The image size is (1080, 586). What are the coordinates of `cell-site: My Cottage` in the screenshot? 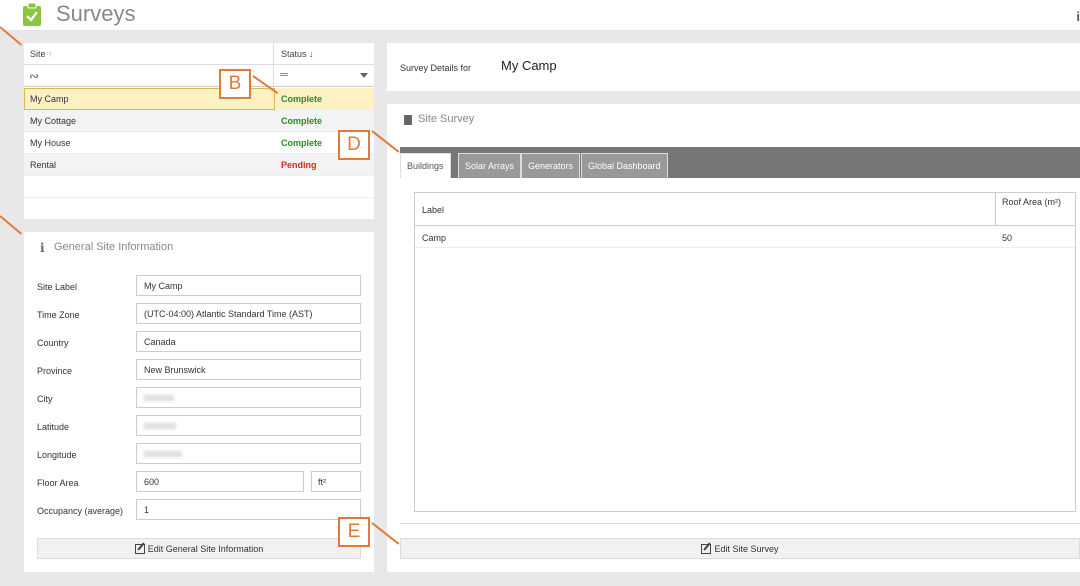 It's located at (53, 121).